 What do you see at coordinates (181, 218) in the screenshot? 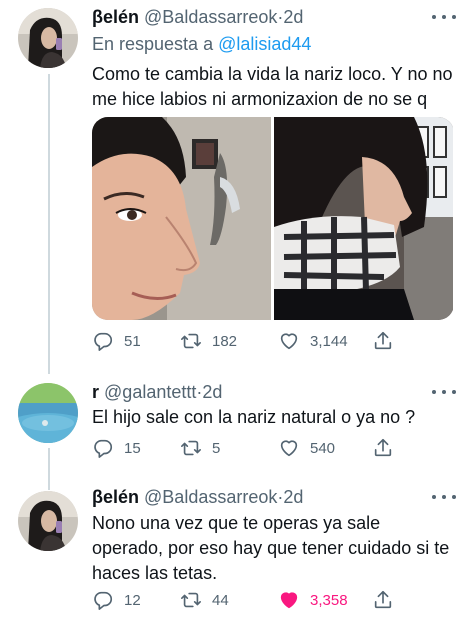
I see `photo-profile-left` at bounding box center [181, 218].